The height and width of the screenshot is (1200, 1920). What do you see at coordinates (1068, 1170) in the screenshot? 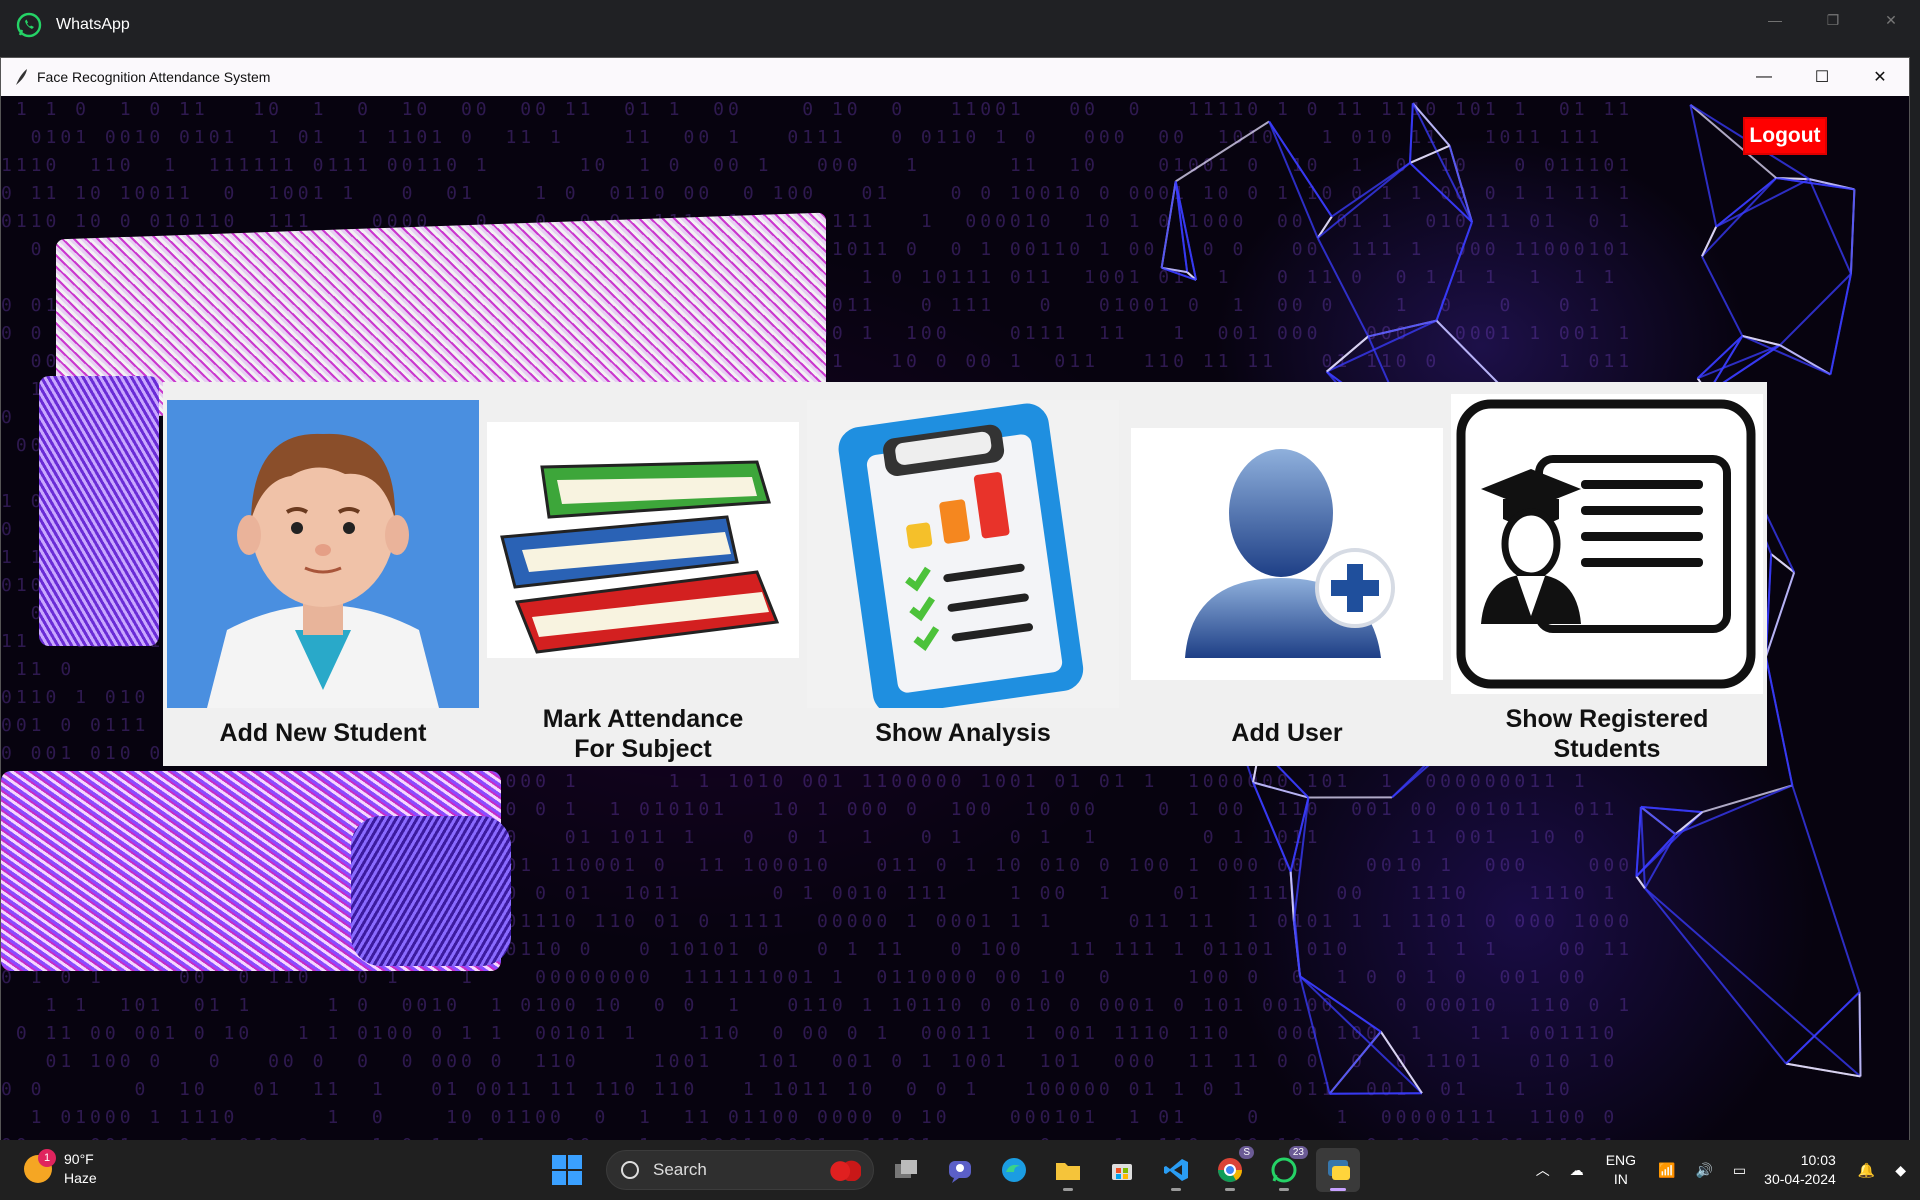
I see `file-explorer-icon` at bounding box center [1068, 1170].